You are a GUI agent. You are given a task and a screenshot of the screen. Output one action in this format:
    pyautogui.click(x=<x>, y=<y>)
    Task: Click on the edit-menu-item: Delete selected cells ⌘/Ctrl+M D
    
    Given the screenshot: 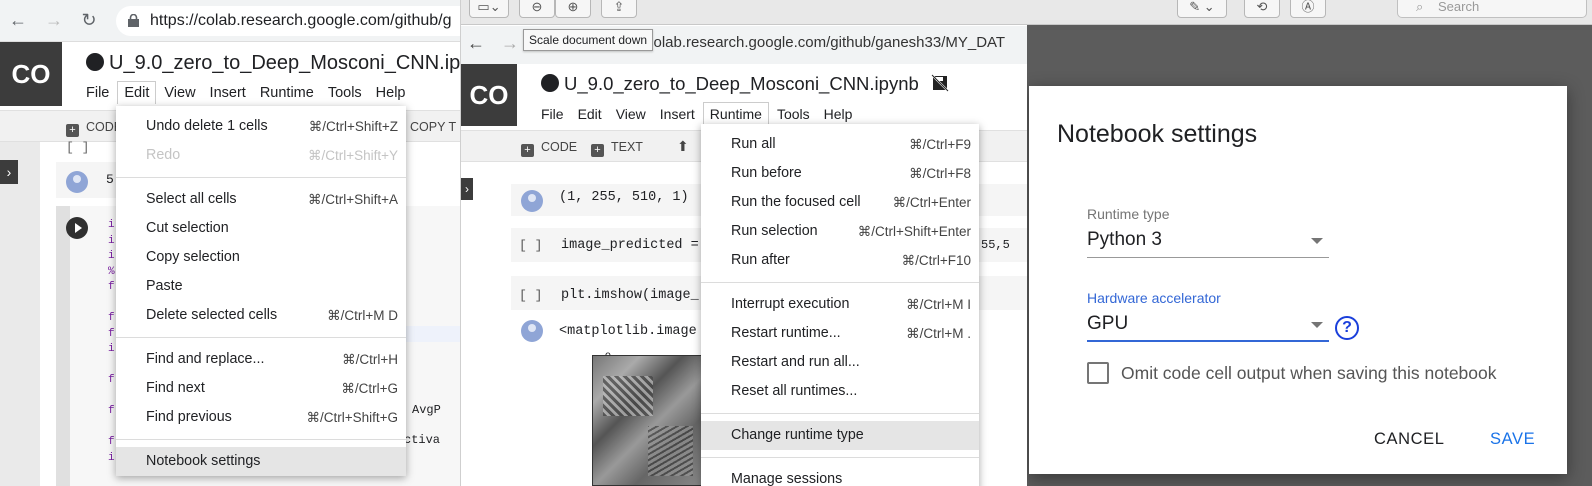 What is the action you would take?
    pyautogui.click(x=261, y=315)
    